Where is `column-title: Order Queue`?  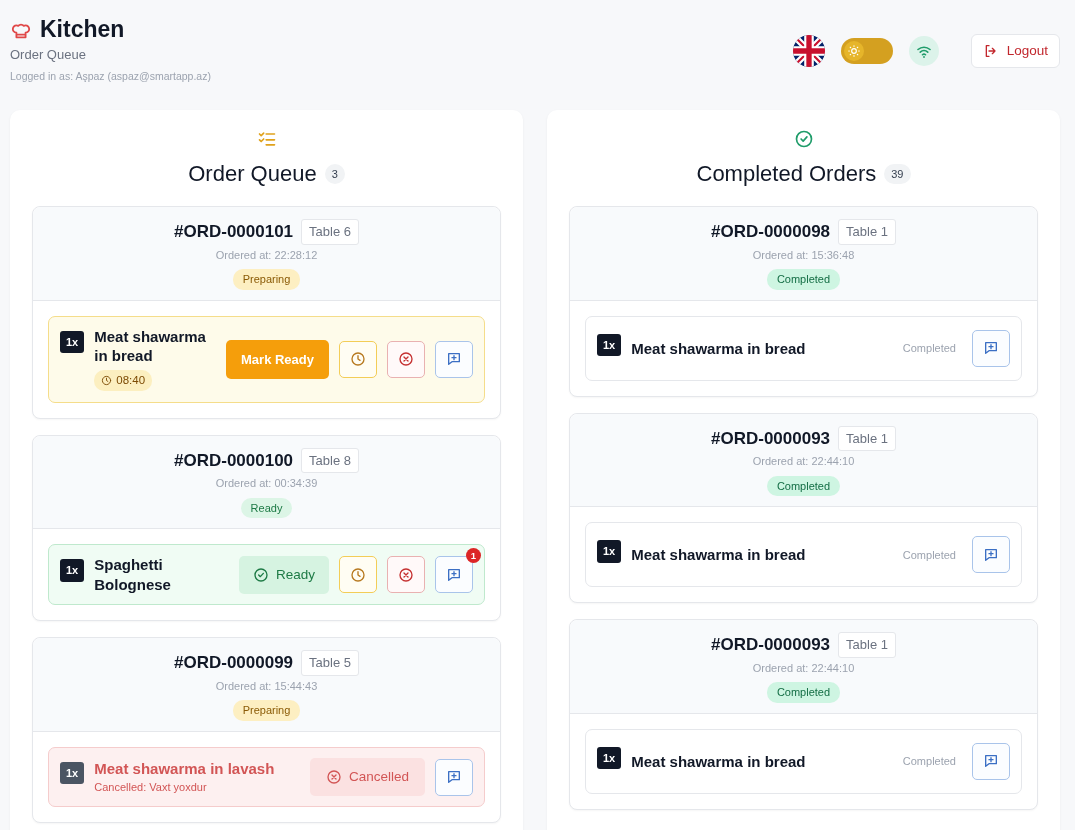
column-title: Order Queue is located at coordinates (252, 174).